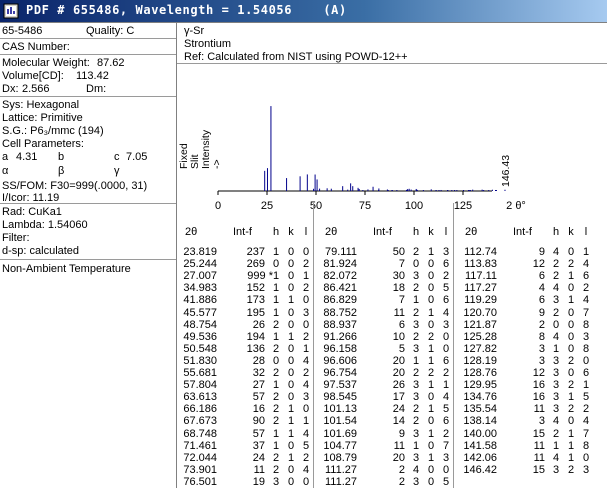 The height and width of the screenshot is (488, 607). What do you see at coordinates (45, 225) in the screenshot?
I see `lambda: Lambda: 1.54060` at bounding box center [45, 225].